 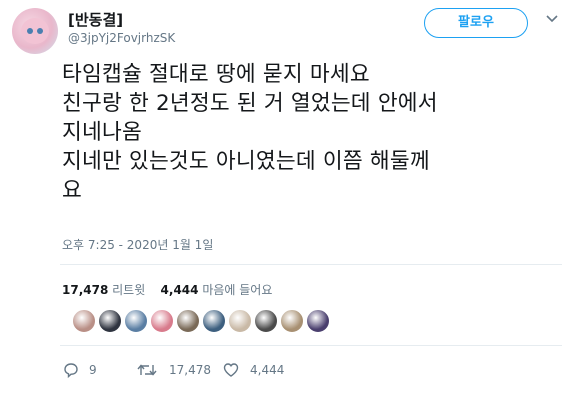 I want to click on tweet-text-line: 친구랑 한 2년정도 된 거 열었는데 안에서, so click(x=250, y=103).